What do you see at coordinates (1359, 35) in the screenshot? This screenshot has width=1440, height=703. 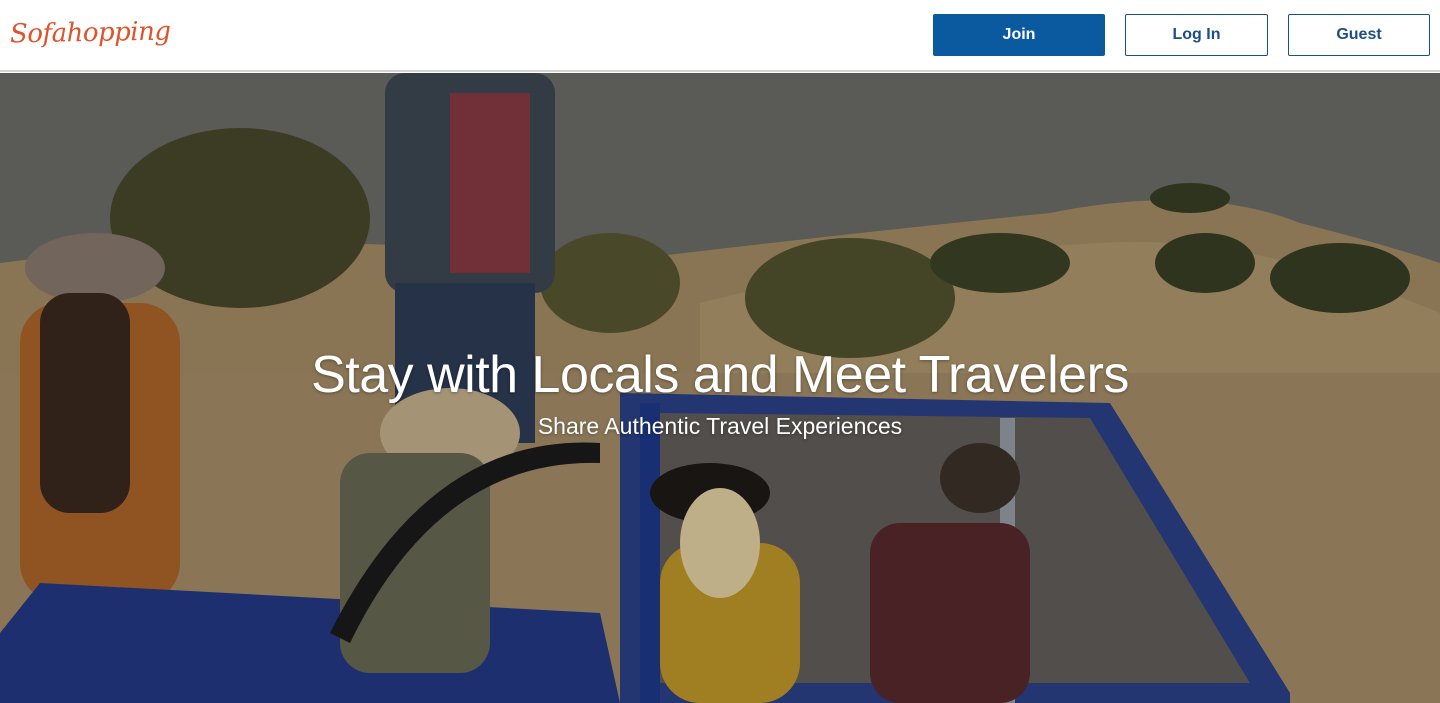 I see `guest-button: Guest` at bounding box center [1359, 35].